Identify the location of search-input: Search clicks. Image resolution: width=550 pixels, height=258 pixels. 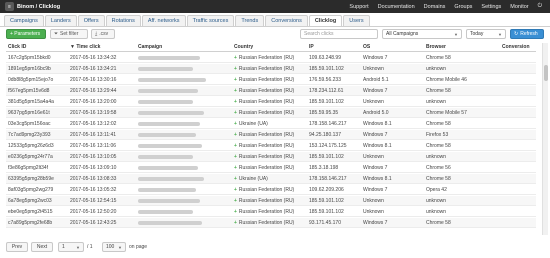
(339, 34).